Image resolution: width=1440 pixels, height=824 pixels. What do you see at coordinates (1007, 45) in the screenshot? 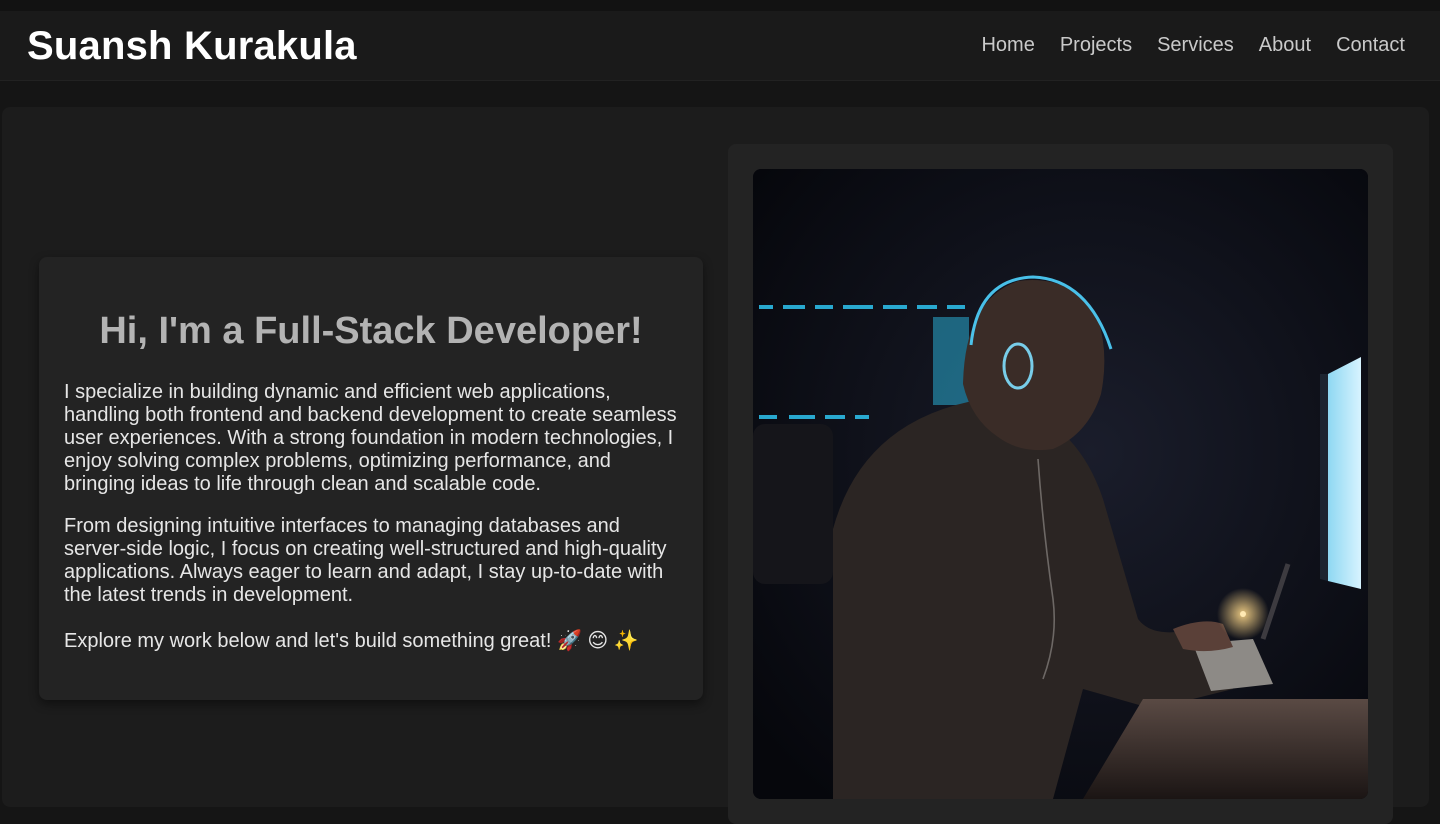
I see `nav-home-link: Home` at bounding box center [1007, 45].